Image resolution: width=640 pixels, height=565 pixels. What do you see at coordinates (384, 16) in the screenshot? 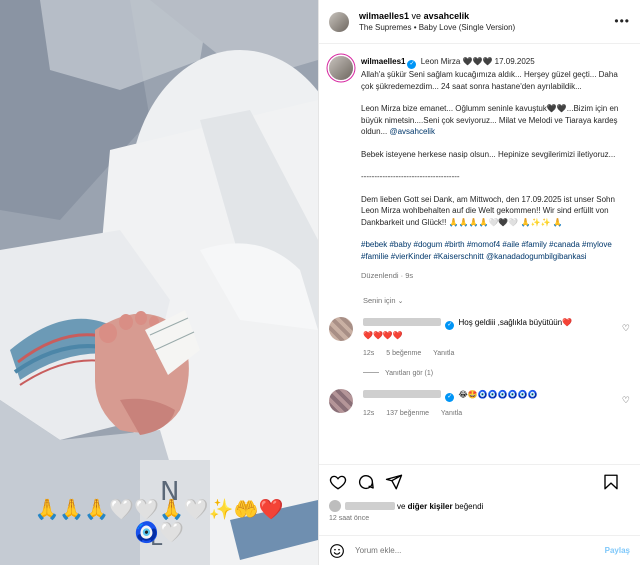
I see `author-username-link: wilmaelles1` at bounding box center [384, 16].